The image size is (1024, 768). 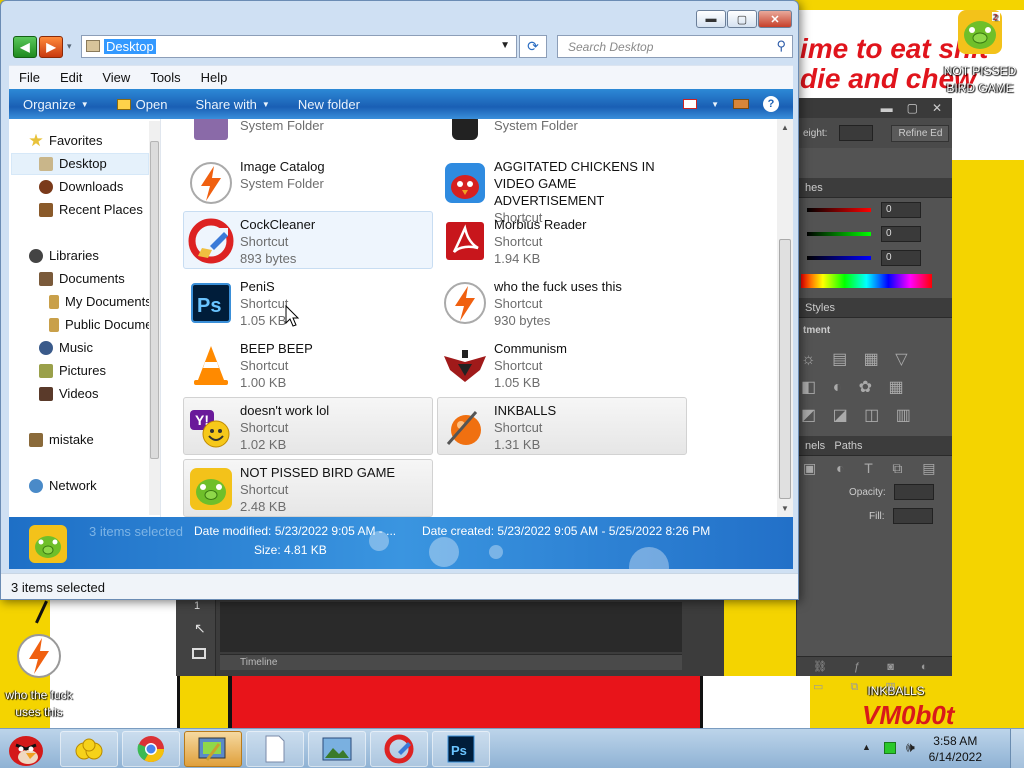 What do you see at coordinates (66, 347) in the screenshot?
I see `nav-music: Music` at bounding box center [66, 347].